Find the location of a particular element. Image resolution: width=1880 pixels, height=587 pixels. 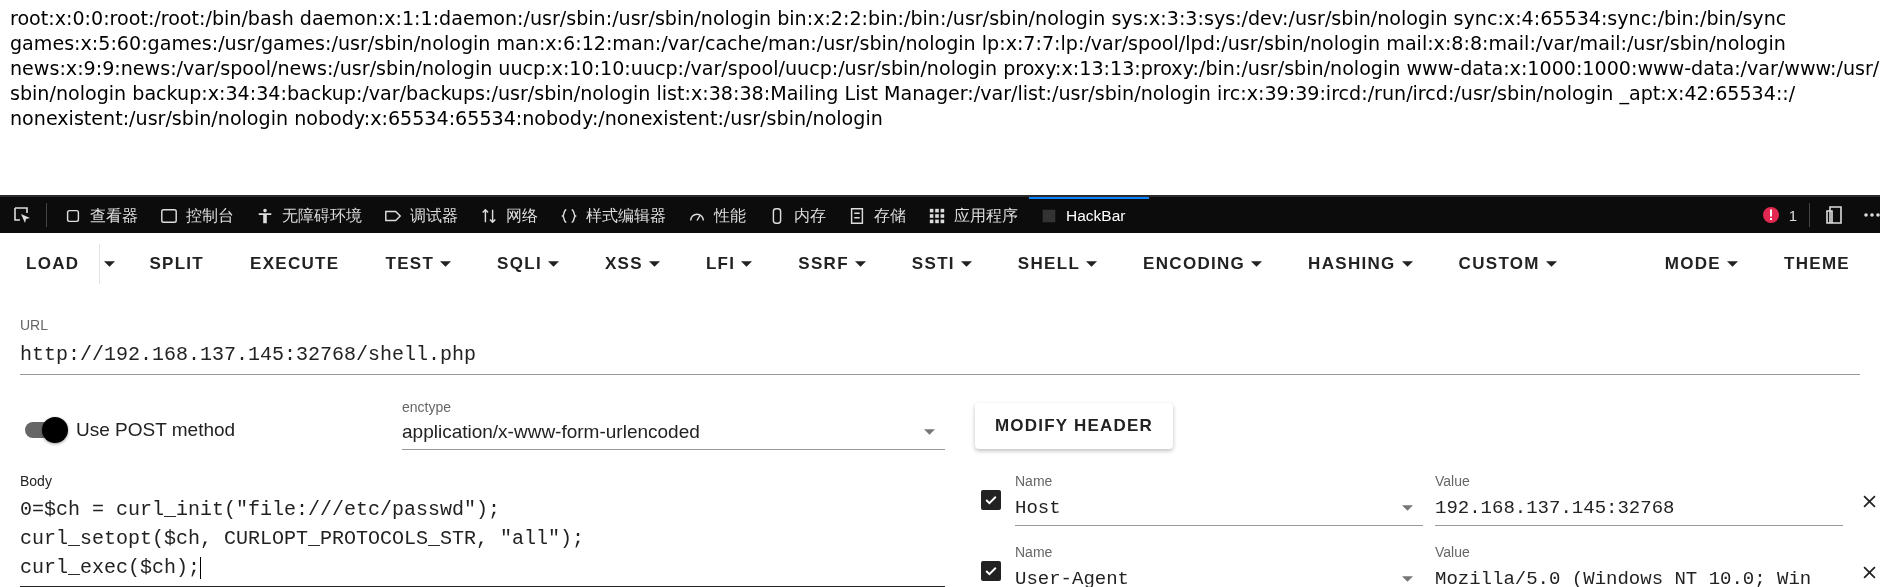

header-name-field: Host is located at coordinates (1219, 507).